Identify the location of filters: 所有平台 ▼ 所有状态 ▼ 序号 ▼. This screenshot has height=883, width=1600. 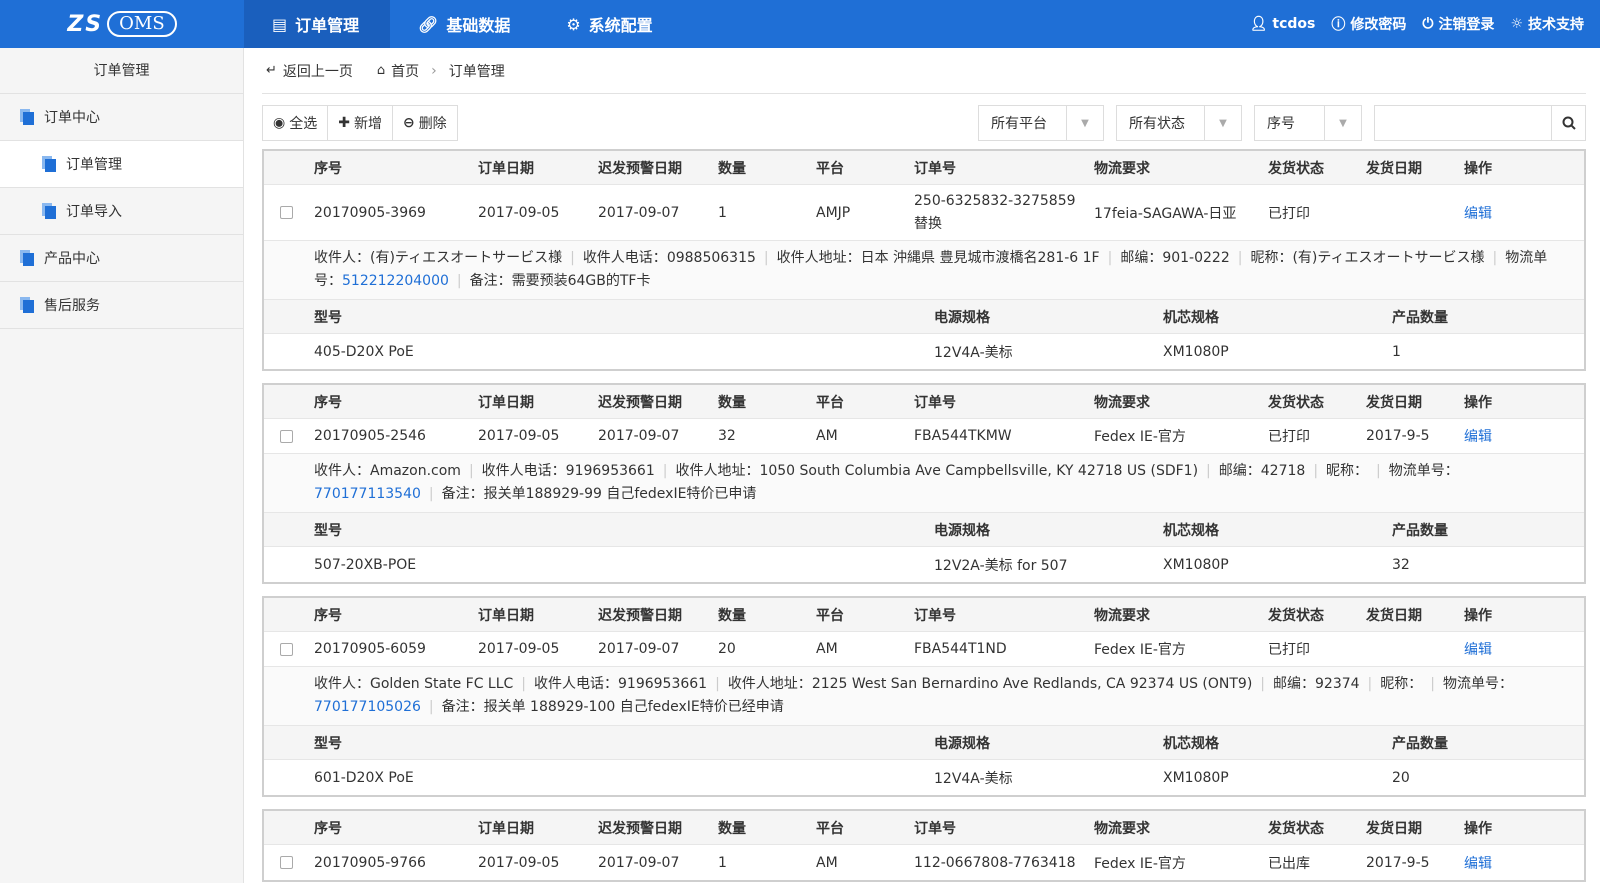
(1276, 123).